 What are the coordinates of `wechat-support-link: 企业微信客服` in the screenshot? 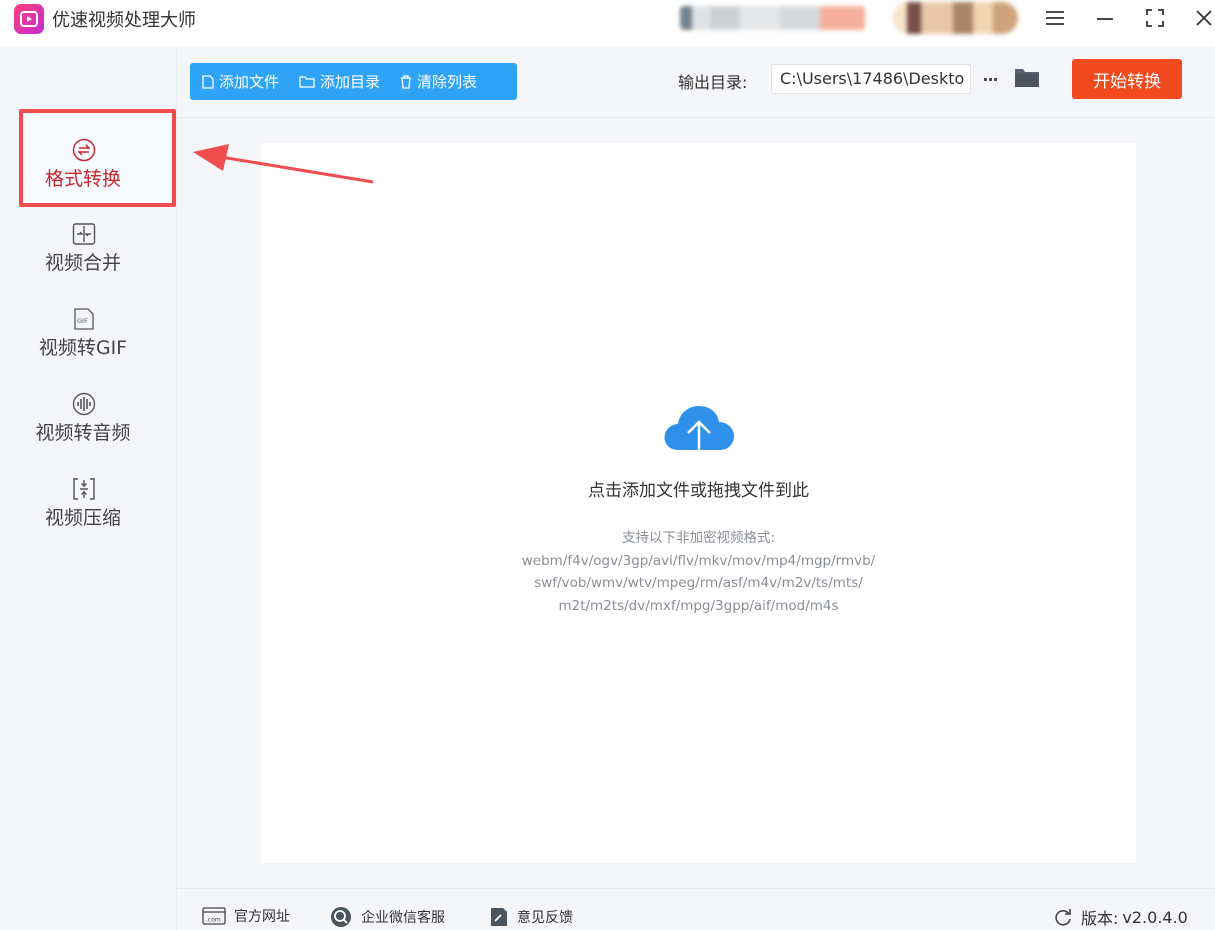 It's located at (387, 917).